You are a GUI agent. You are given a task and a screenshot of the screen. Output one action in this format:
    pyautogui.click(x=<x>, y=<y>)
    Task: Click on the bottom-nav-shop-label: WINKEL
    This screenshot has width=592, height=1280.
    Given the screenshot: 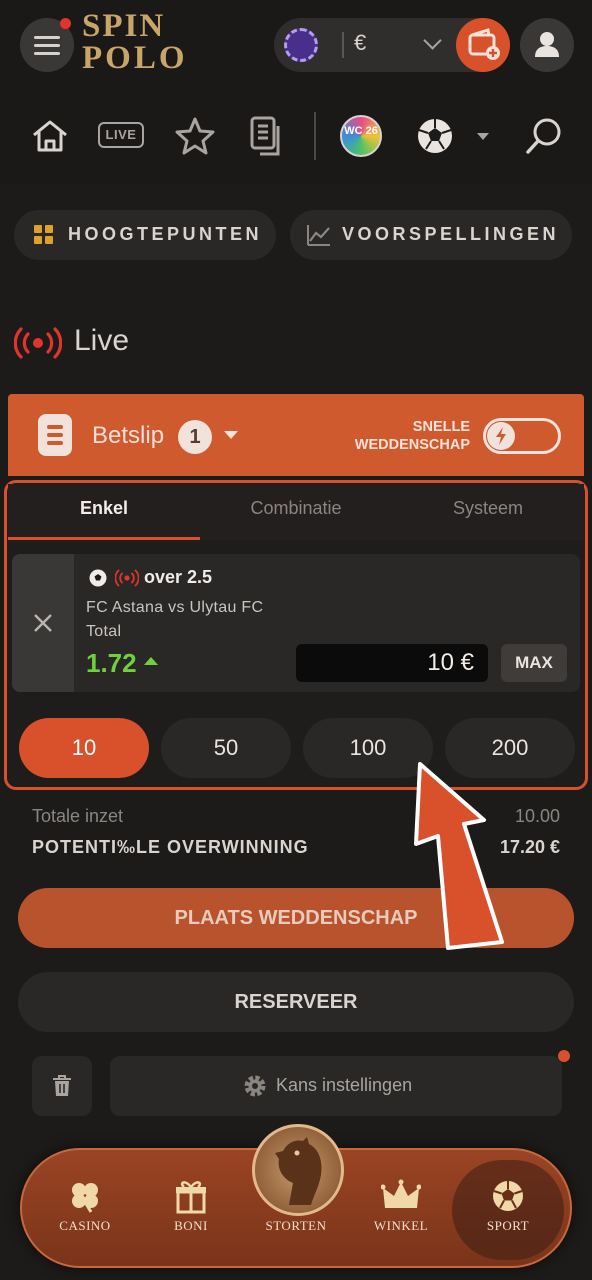 What is the action you would take?
    pyautogui.click(x=401, y=1225)
    